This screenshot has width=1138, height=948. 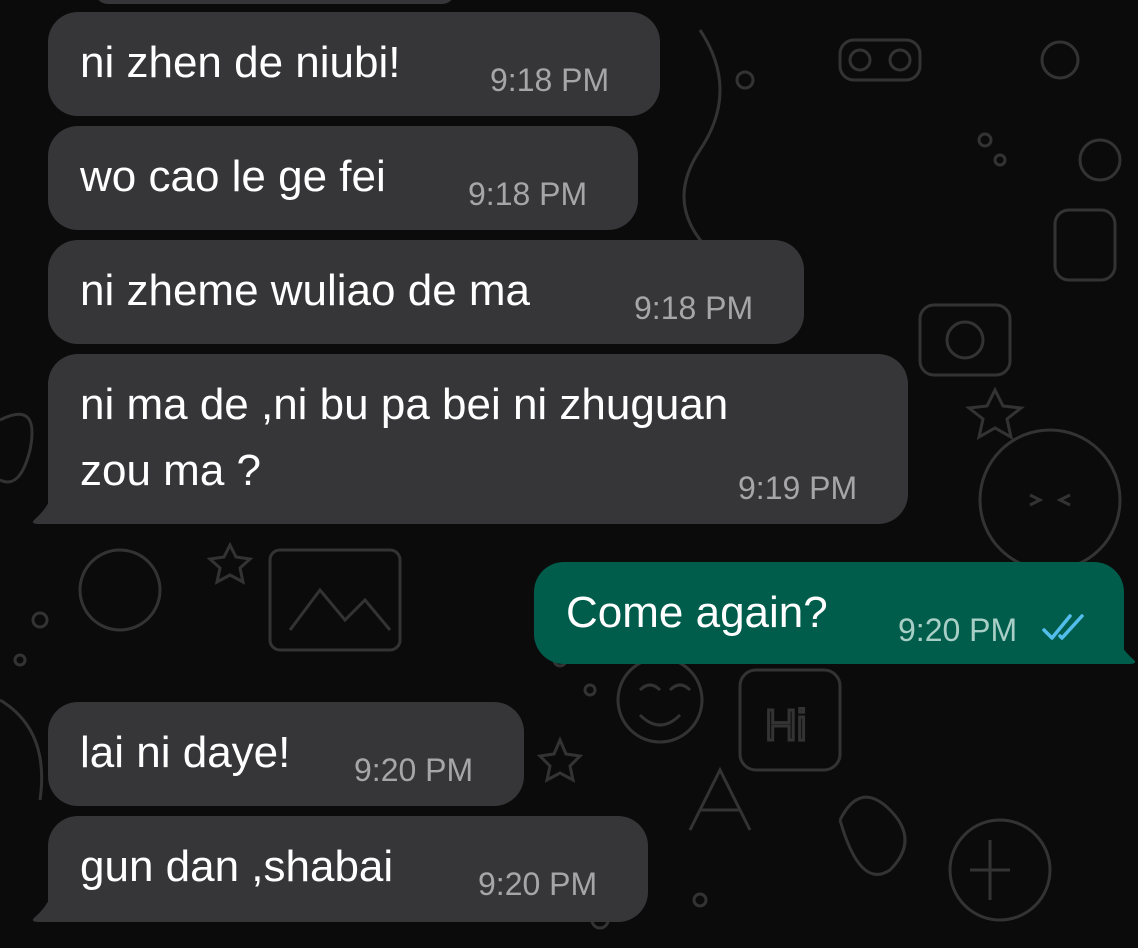 I want to click on previous-message-bubble, so click(x=275, y=2).